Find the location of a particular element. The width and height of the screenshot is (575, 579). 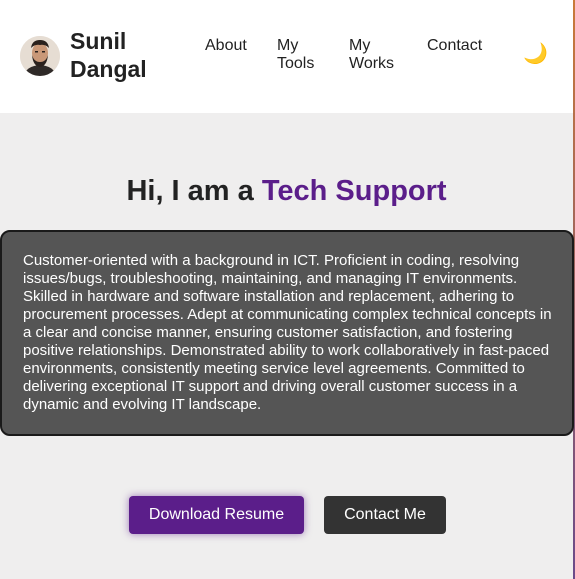

avatar is located at coordinates (40, 56).